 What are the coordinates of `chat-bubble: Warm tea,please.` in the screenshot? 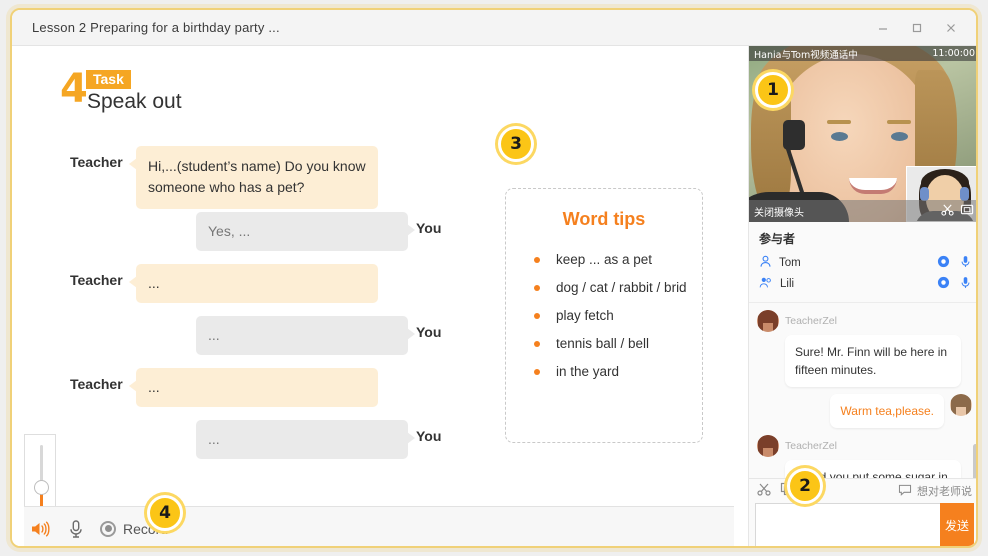 It's located at (887, 411).